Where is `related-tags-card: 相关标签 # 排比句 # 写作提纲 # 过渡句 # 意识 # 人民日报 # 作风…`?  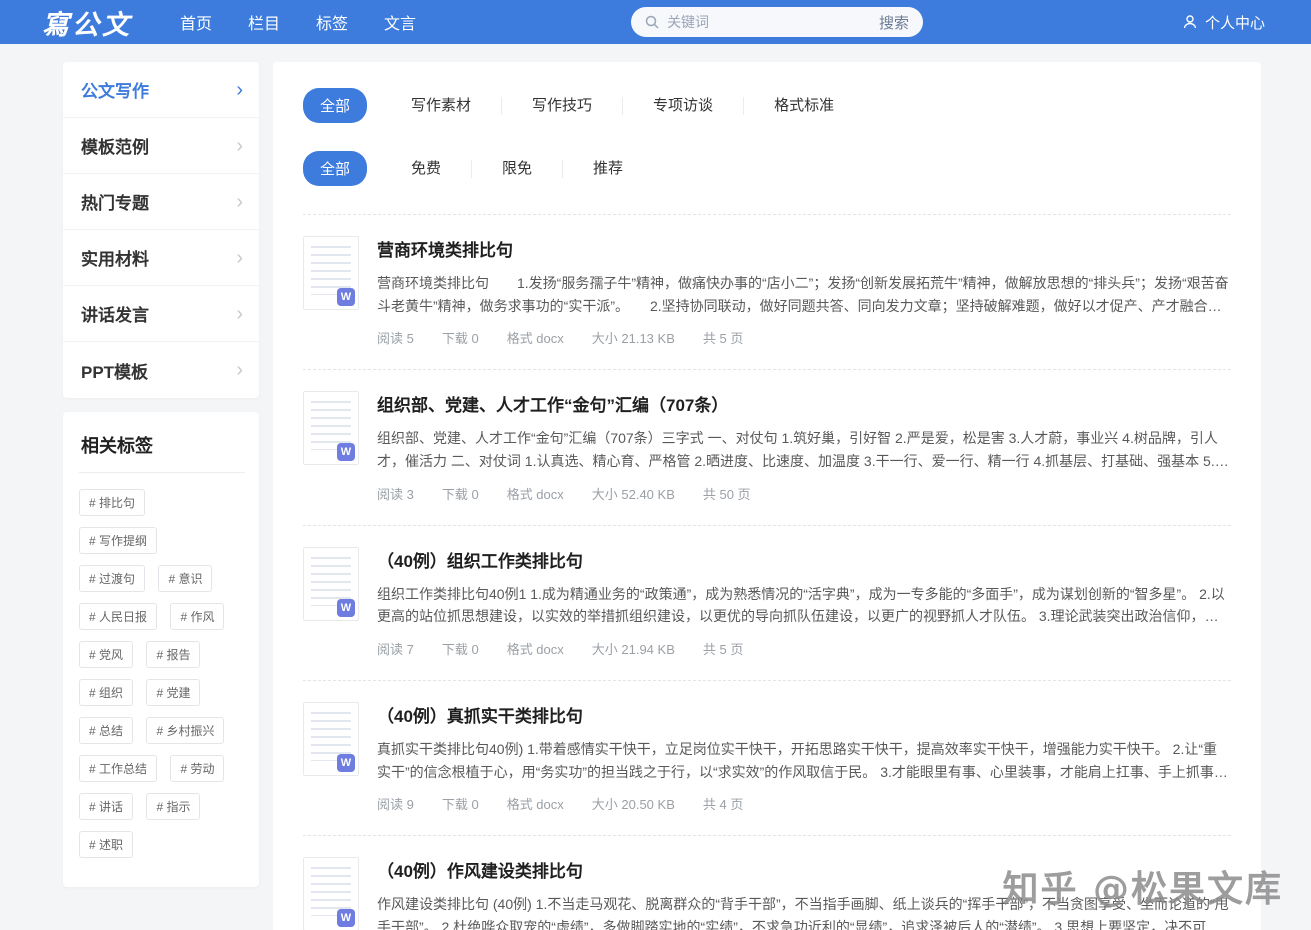 related-tags-card: 相关标签 # 排比句 # 写作提纲 # 过渡句 # 意识 # 人民日报 # 作风… is located at coordinates (161, 649).